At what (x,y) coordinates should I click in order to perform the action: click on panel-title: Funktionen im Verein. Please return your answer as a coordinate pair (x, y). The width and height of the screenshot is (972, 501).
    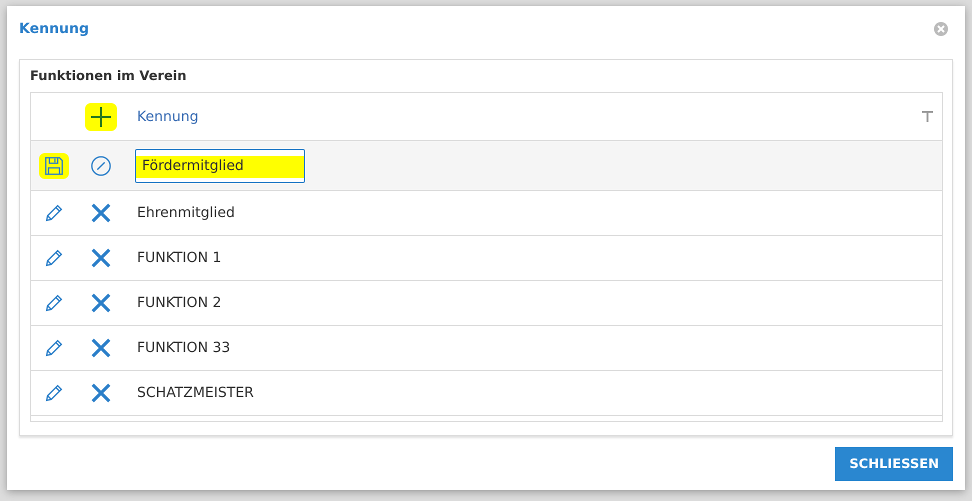
    Looking at the image, I should click on (109, 77).